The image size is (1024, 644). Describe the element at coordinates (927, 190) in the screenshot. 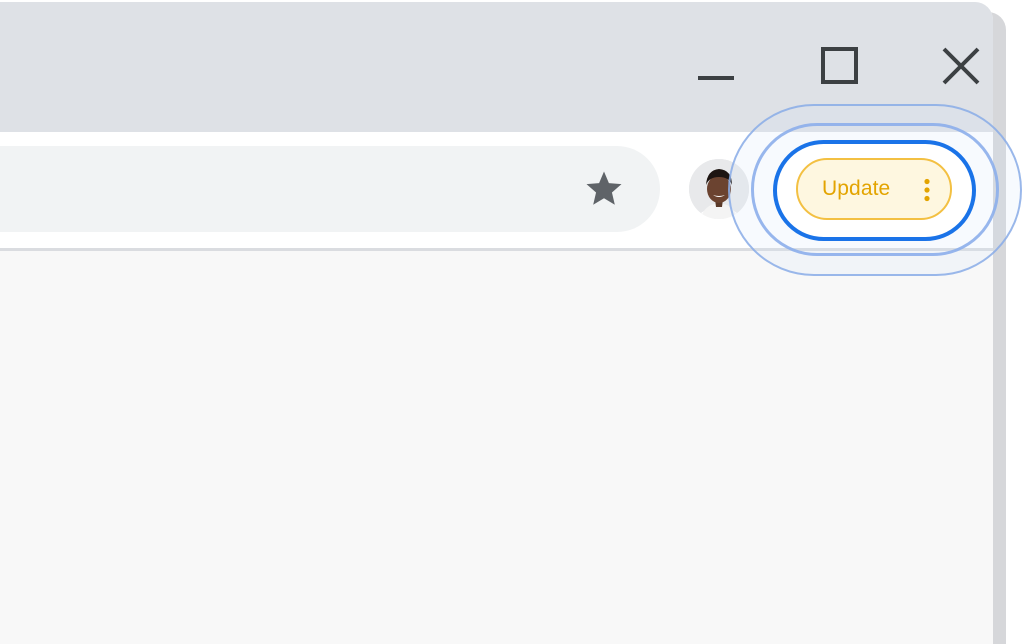

I see `more-vert-icon` at that location.